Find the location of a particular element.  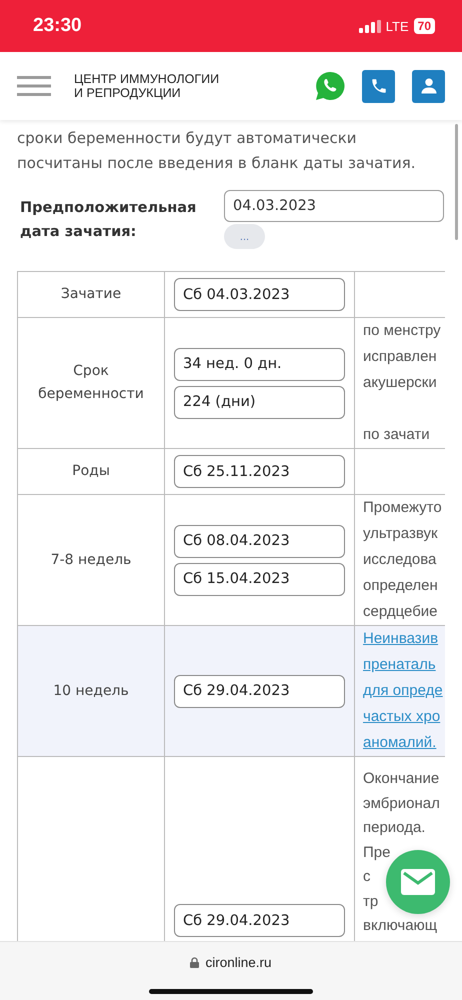

logo-text: ЦЕНТР ИММУНОЛОГИИ is located at coordinates (194, 79).